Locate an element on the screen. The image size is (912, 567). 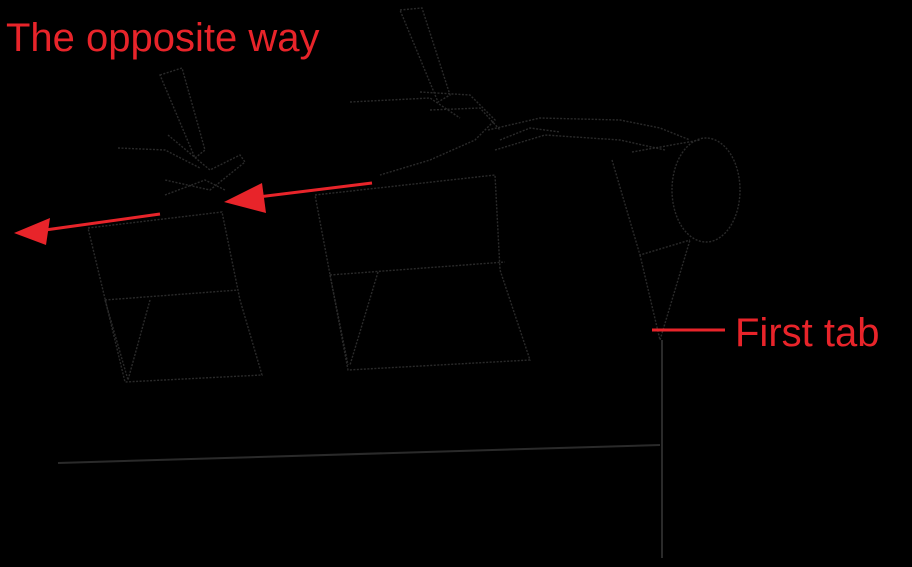
opposite-way-label: The opposite way is located at coordinates (163, 38).